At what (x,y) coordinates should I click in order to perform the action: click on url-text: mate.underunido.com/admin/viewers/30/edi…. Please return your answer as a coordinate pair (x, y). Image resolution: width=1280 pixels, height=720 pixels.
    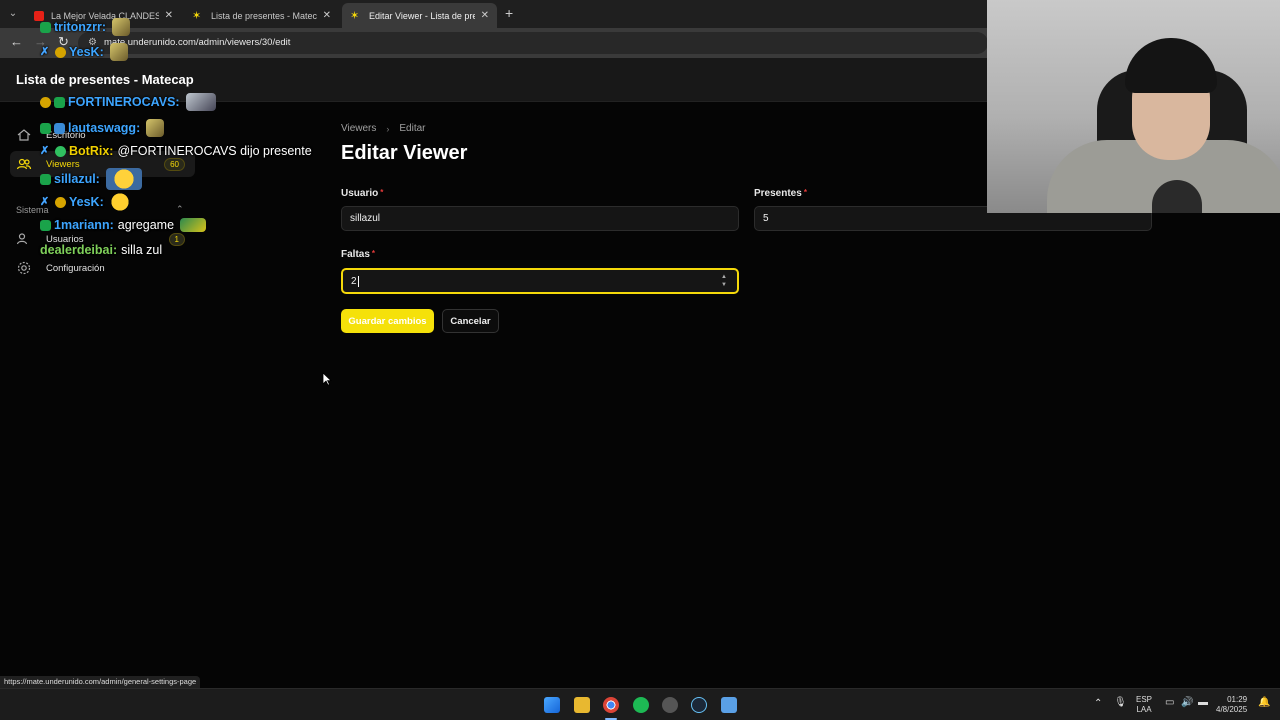
    Looking at the image, I should click on (197, 42).